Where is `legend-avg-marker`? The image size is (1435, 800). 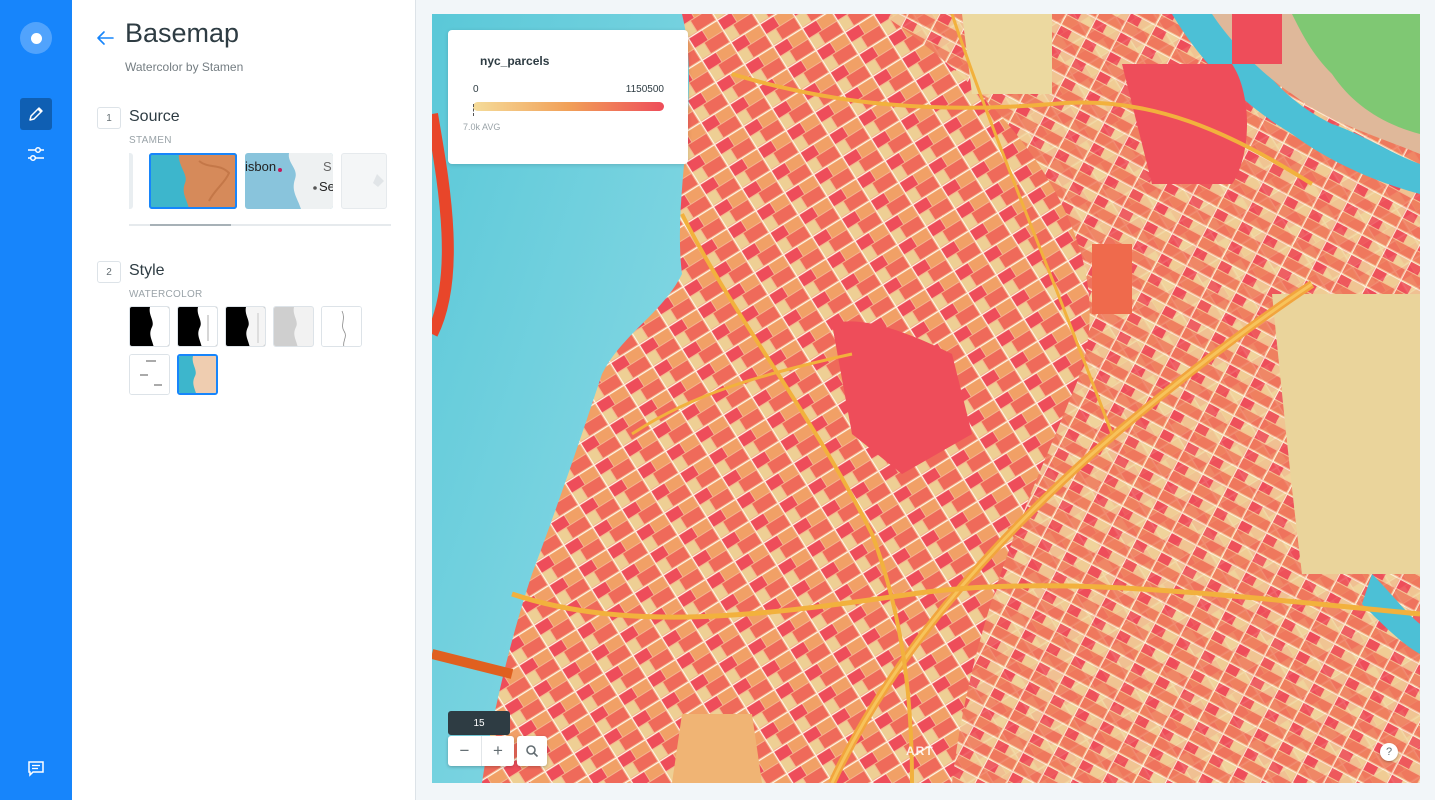 legend-avg-marker is located at coordinates (473, 110).